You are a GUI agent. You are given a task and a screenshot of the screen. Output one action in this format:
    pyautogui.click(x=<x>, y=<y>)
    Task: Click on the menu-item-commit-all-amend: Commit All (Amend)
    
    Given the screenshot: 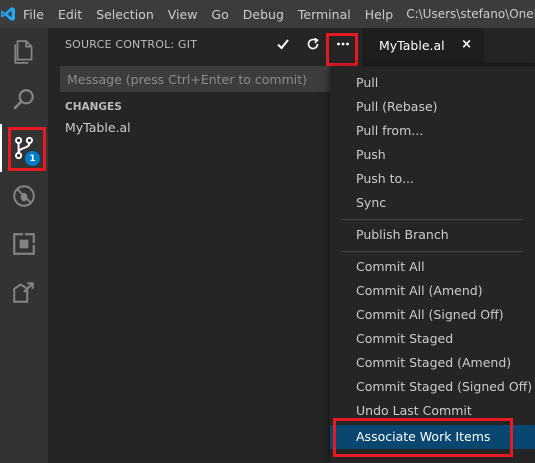 What is the action you would take?
    pyautogui.click(x=432, y=291)
    